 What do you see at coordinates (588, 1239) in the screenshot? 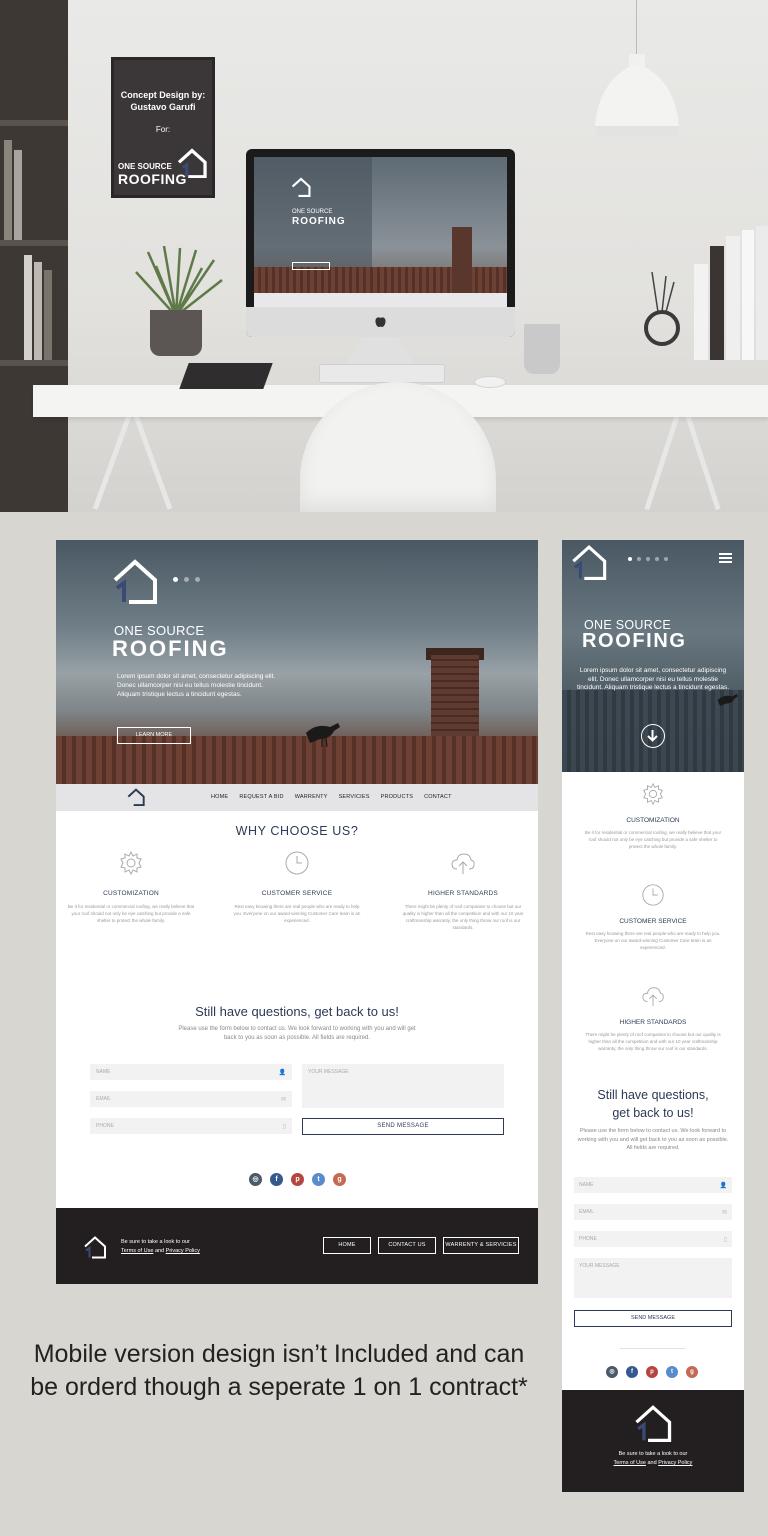
I see `phone-placeholder: PHONE` at bounding box center [588, 1239].